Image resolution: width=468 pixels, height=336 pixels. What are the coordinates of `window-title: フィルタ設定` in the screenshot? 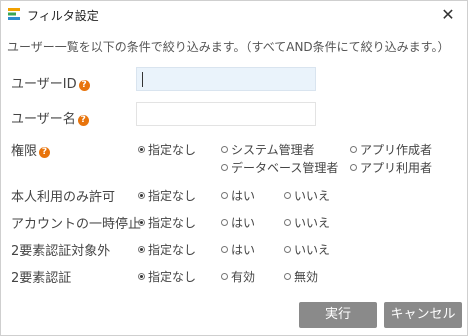 It's located at (63, 16).